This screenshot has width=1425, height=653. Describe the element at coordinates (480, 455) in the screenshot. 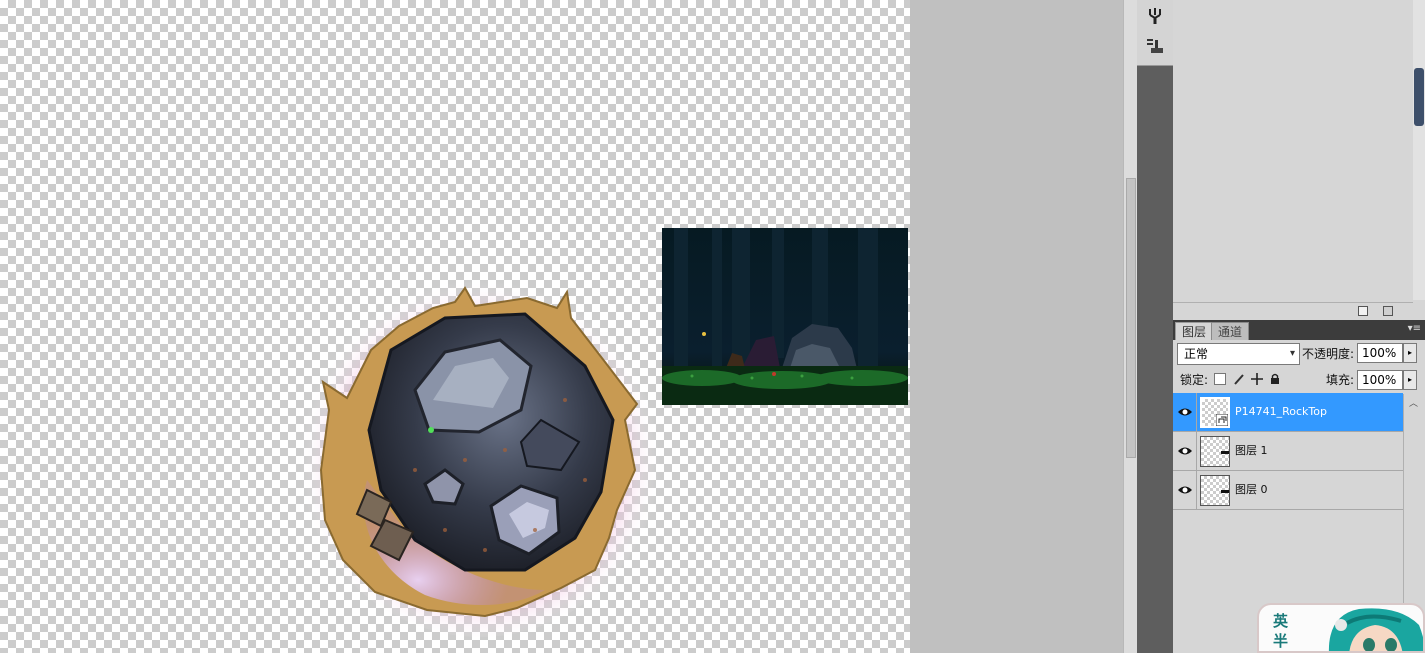

I see `rock-meteor-sprite` at that location.